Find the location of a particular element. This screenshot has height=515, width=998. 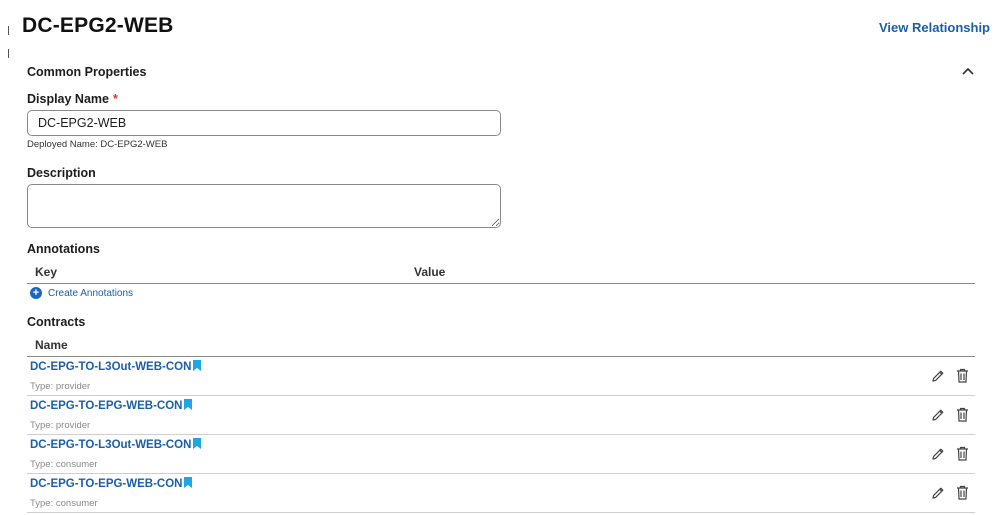

plus-circle-icon: + is located at coordinates (36, 293).